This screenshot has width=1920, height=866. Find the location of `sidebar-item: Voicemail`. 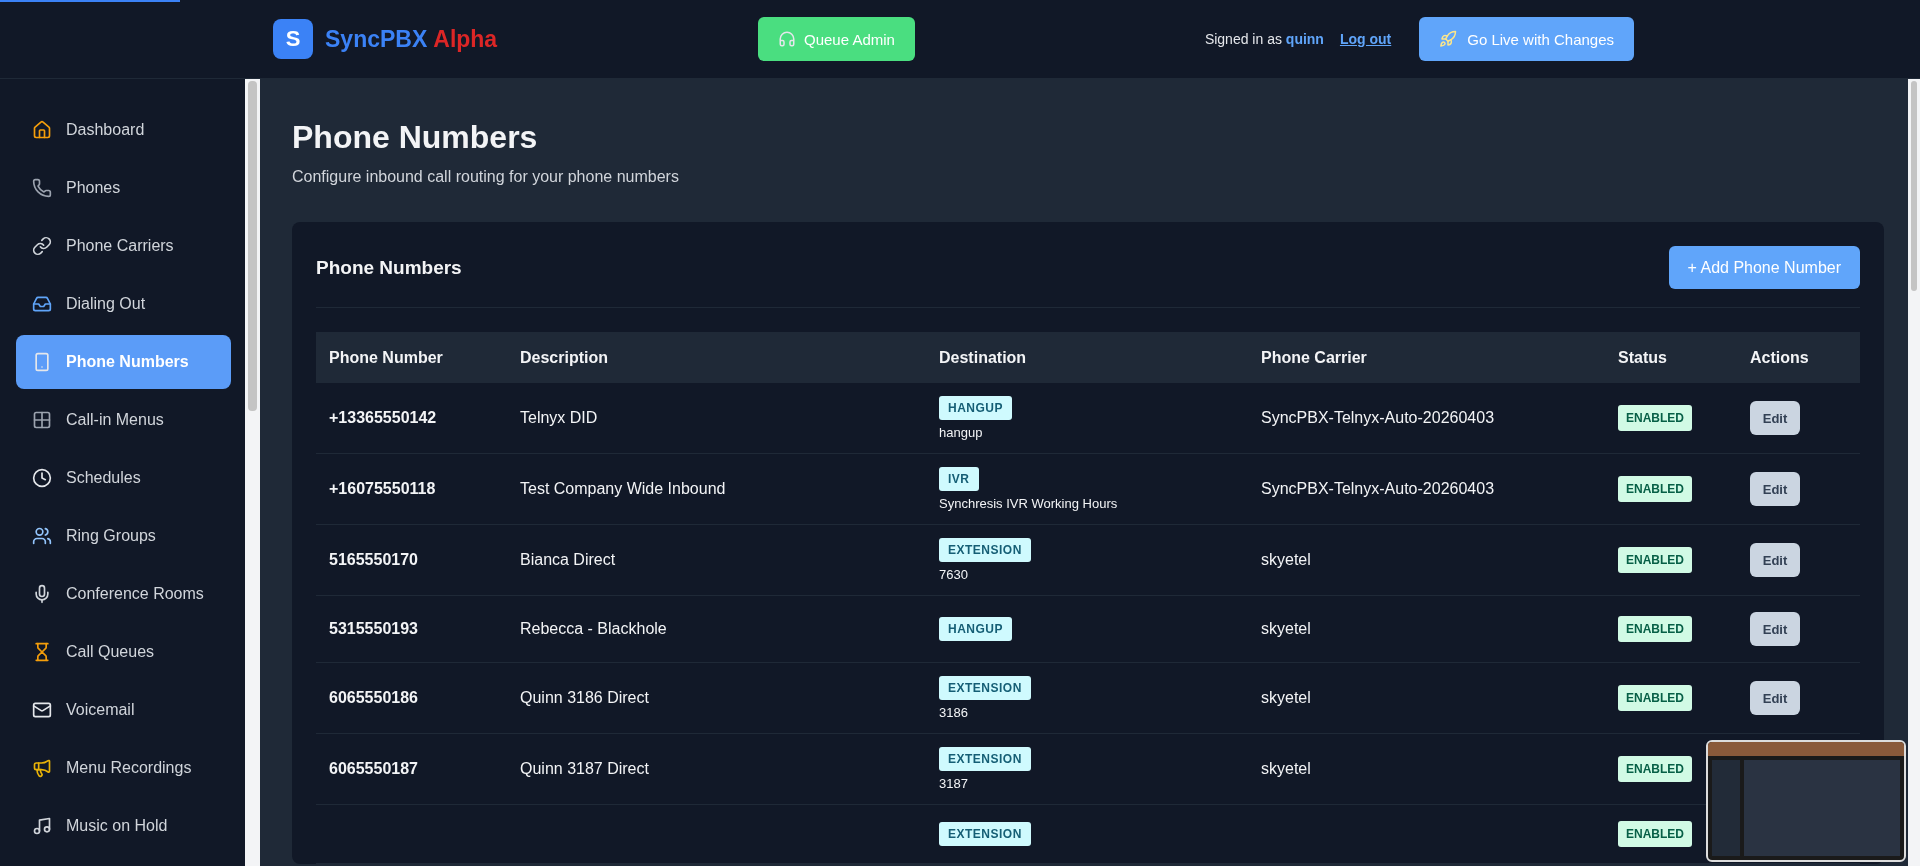

sidebar-item: Voicemail is located at coordinates (123, 710).